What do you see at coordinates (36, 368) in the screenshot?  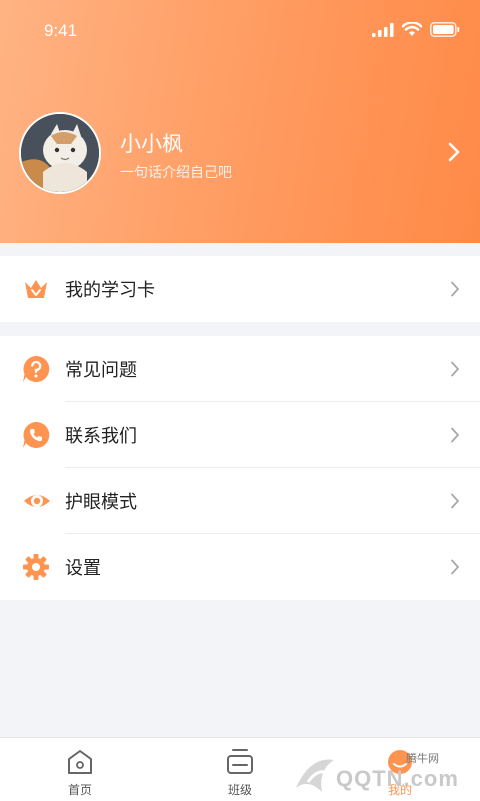 I see `question-icon` at bounding box center [36, 368].